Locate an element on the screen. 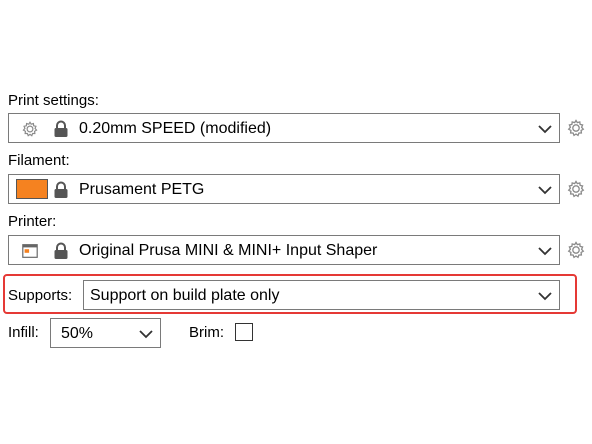  filament-edit-gear-icon is located at coordinates (576, 189).